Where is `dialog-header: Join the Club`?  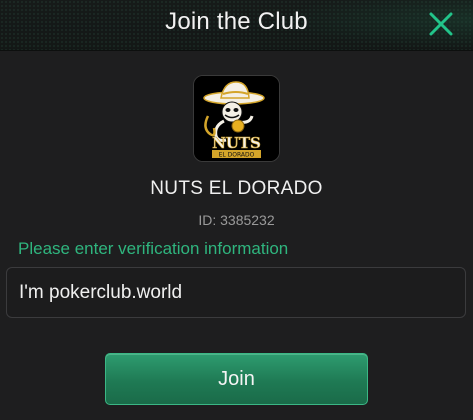
dialog-header: Join the Club is located at coordinates (236, 25).